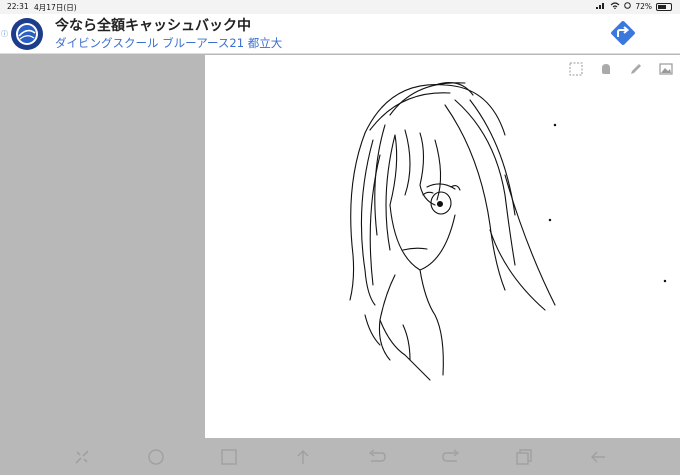 Image resolution: width=680 pixels, height=475 pixels. I want to click on image-icon, so click(665, 68).